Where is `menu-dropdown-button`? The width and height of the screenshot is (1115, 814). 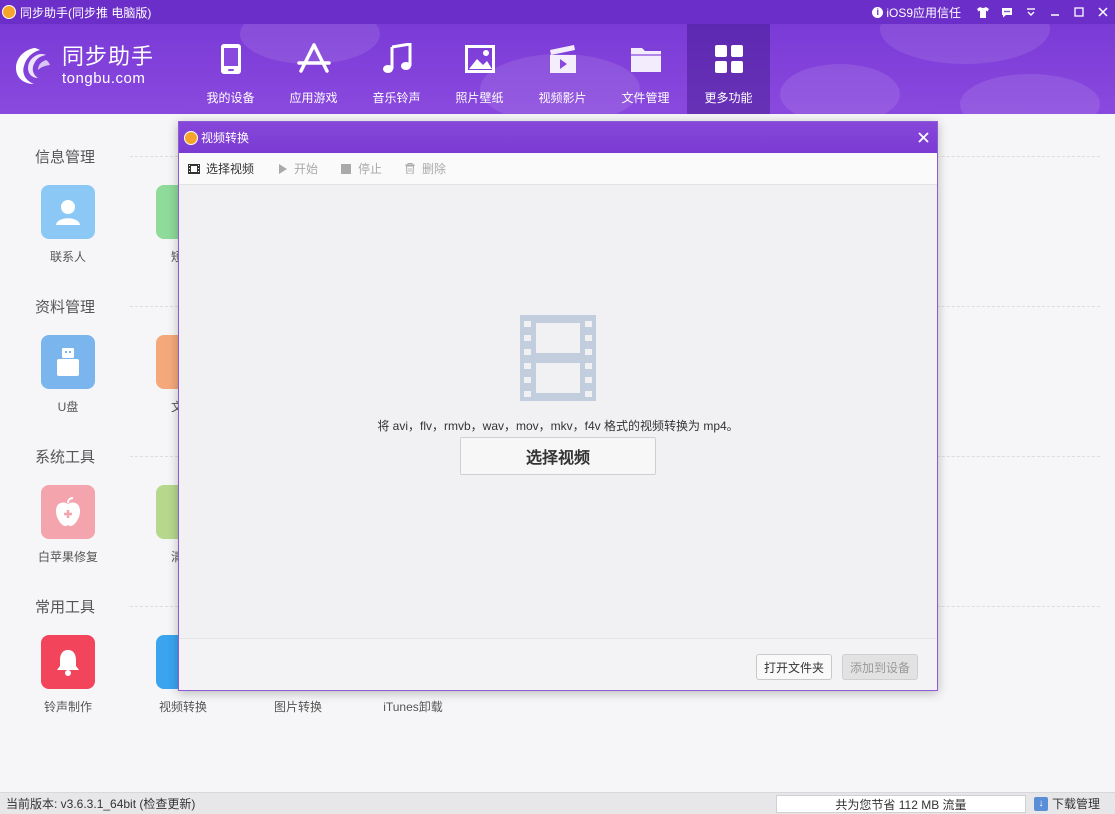
menu-dropdown-button is located at coordinates (1031, 12).